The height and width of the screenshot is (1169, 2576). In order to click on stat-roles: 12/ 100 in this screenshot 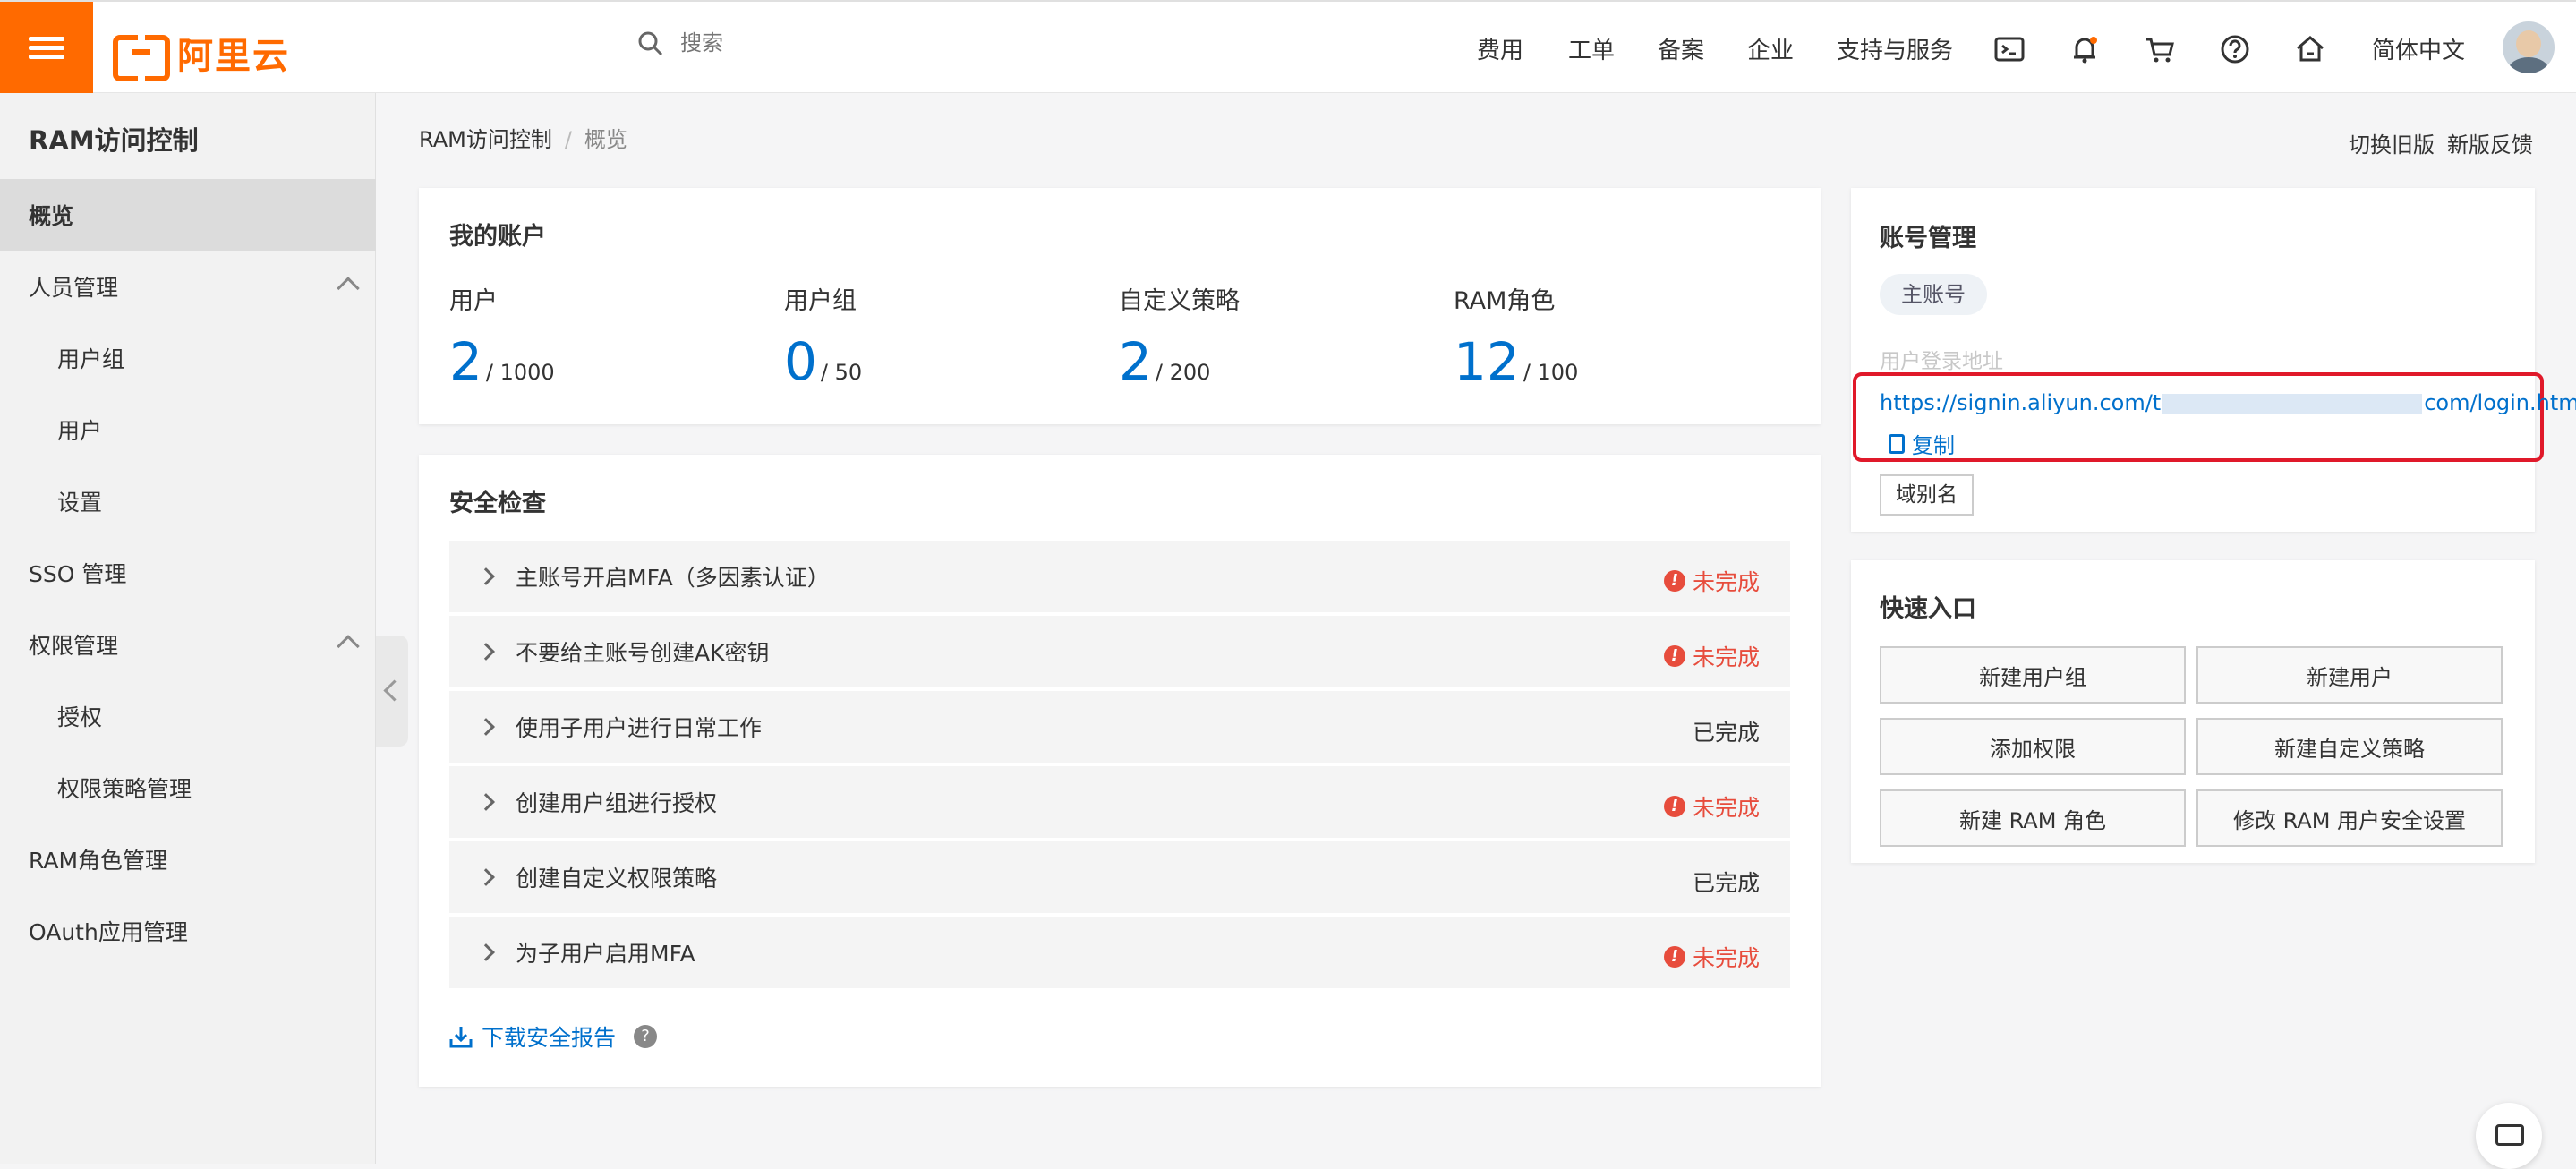, I will do `click(1516, 361)`.